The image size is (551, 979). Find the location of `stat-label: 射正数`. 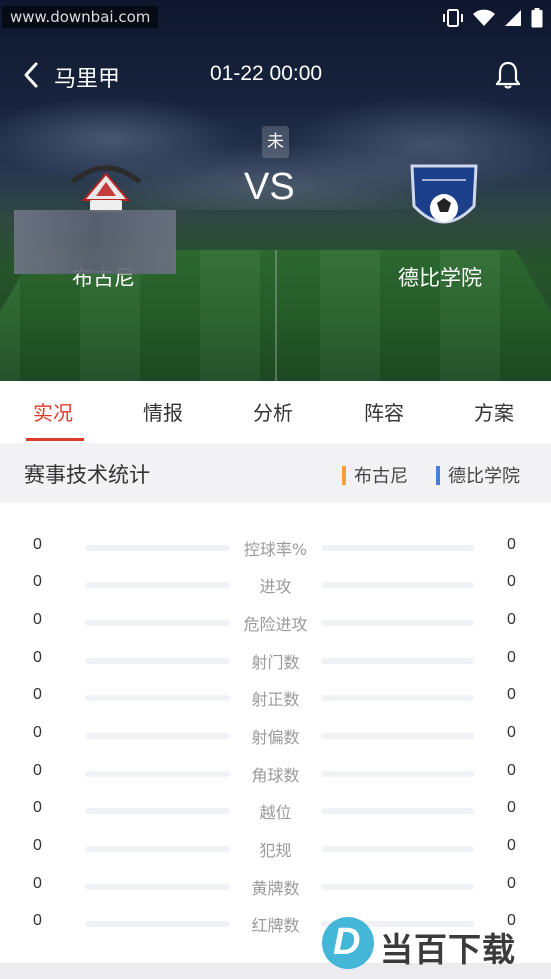

stat-label: 射正数 is located at coordinates (275, 699).